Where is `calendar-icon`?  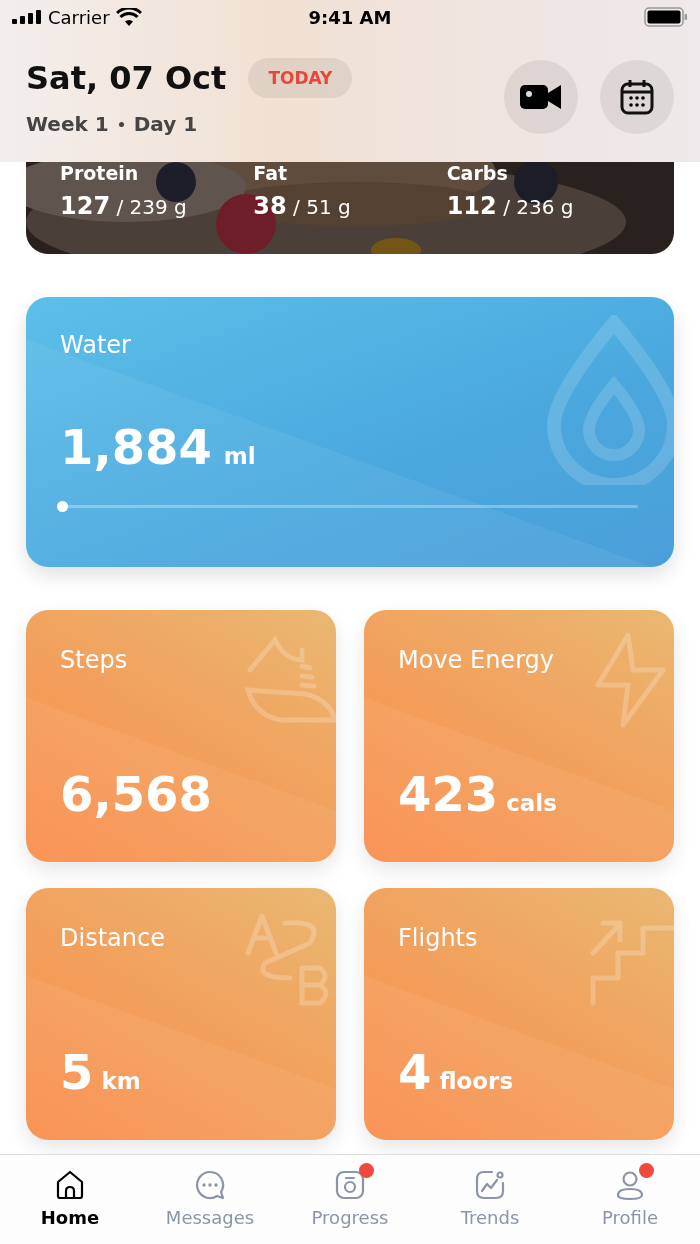 calendar-icon is located at coordinates (637, 97).